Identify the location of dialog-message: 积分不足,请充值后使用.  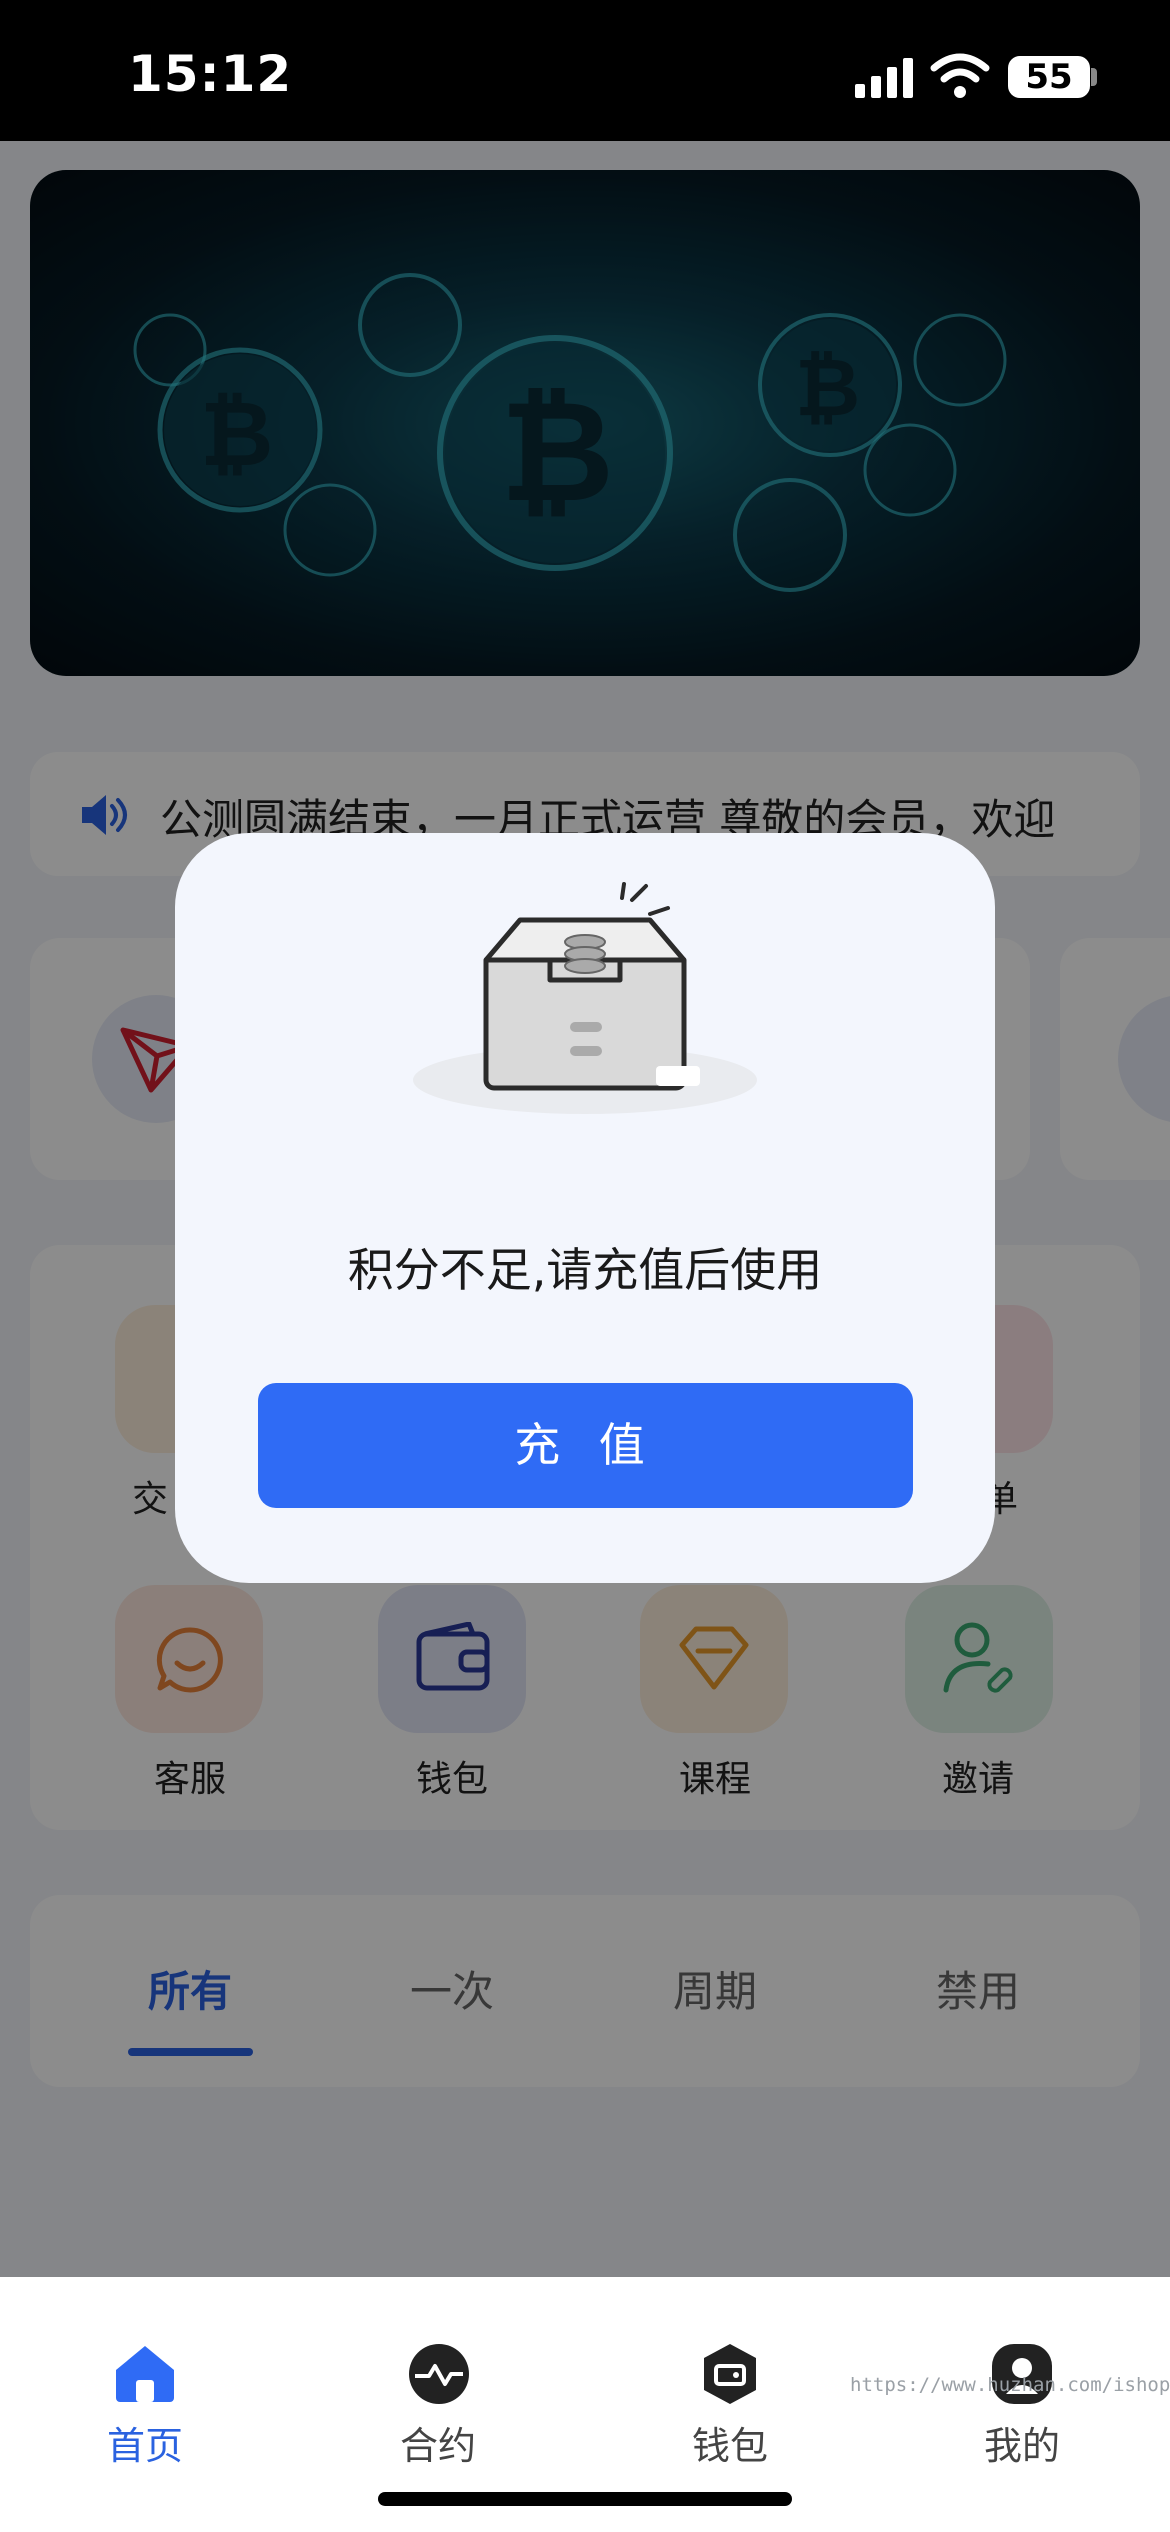
(585, 1270).